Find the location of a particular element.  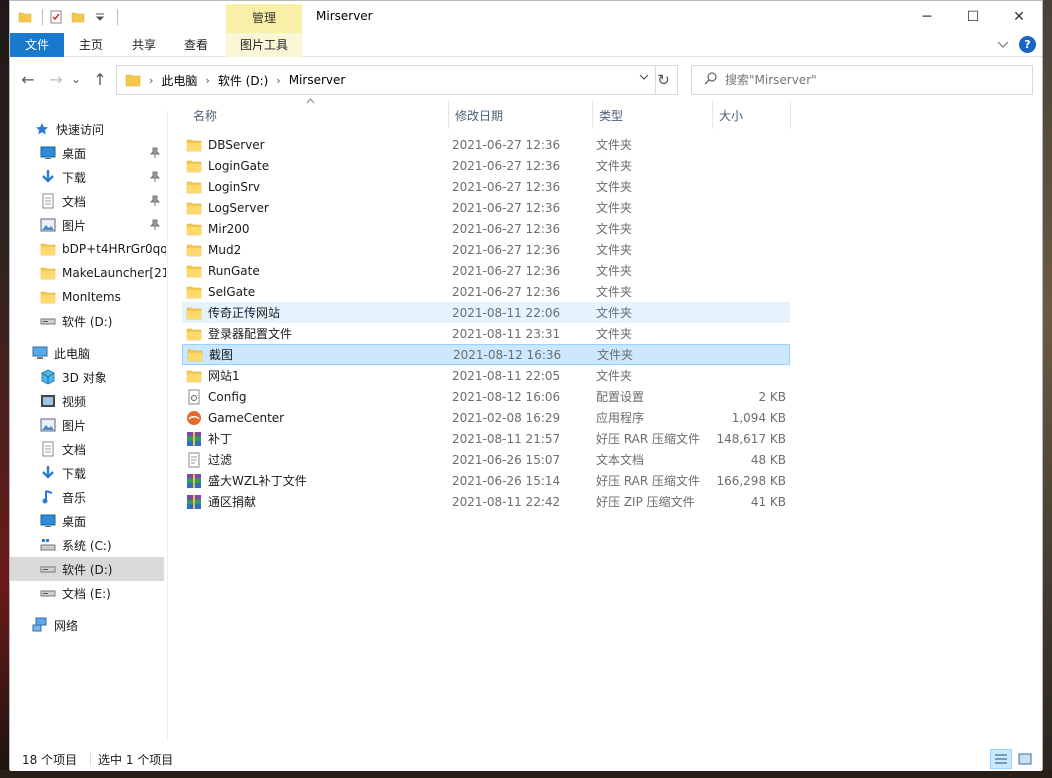

file-name: GameCenter is located at coordinates (235, 418).